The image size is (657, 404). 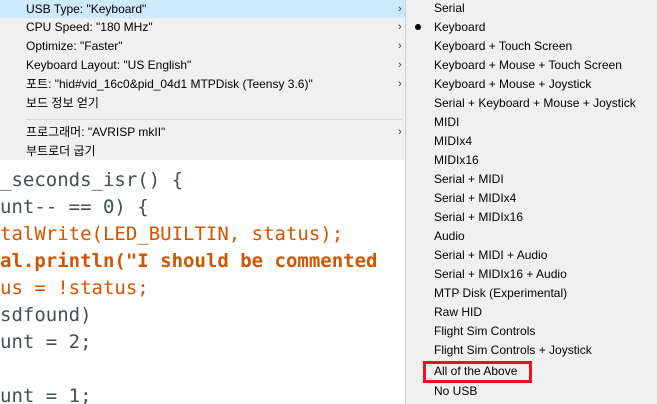 What do you see at coordinates (46, 315) in the screenshot?
I see `code-line-6: sdfound)` at bounding box center [46, 315].